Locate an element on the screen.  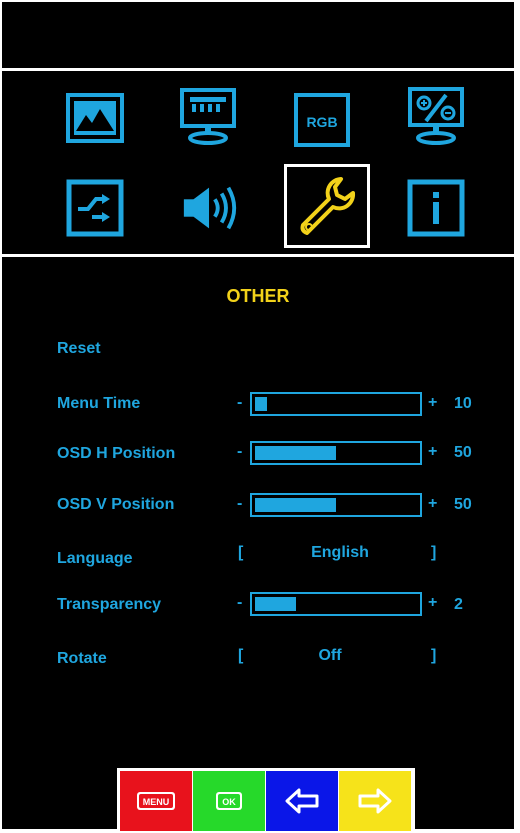
left-arrow-button is located at coordinates (302, 801).